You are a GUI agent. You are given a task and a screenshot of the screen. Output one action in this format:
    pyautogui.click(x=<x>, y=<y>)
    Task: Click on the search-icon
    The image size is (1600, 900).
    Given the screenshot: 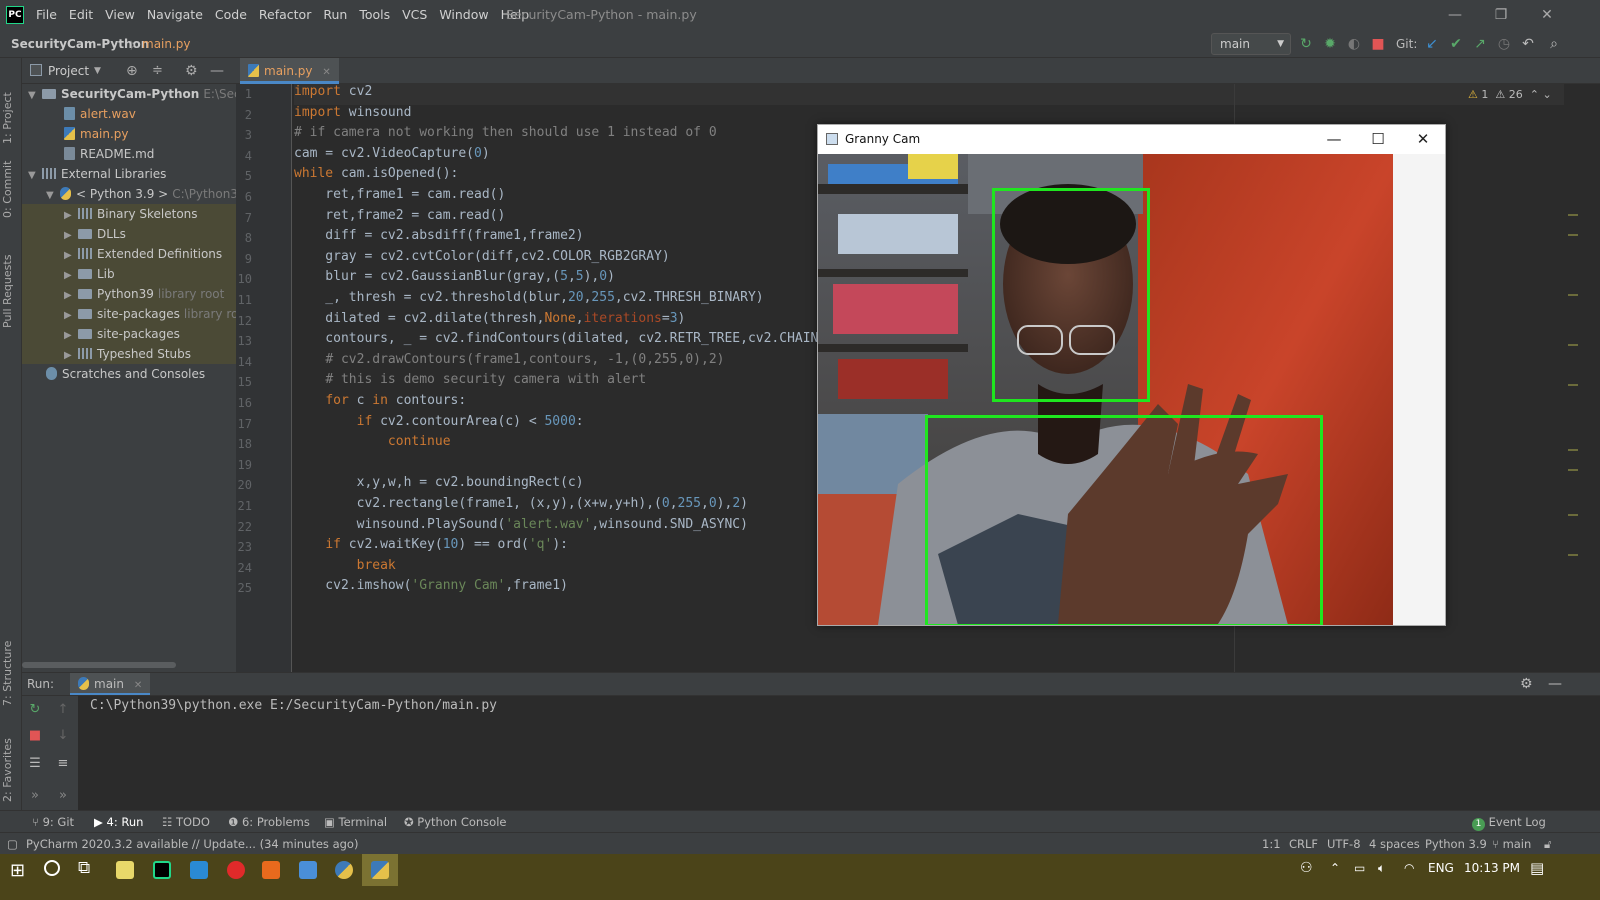 What is the action you would take?
    pyautogui.click(x=52, y=868)
    